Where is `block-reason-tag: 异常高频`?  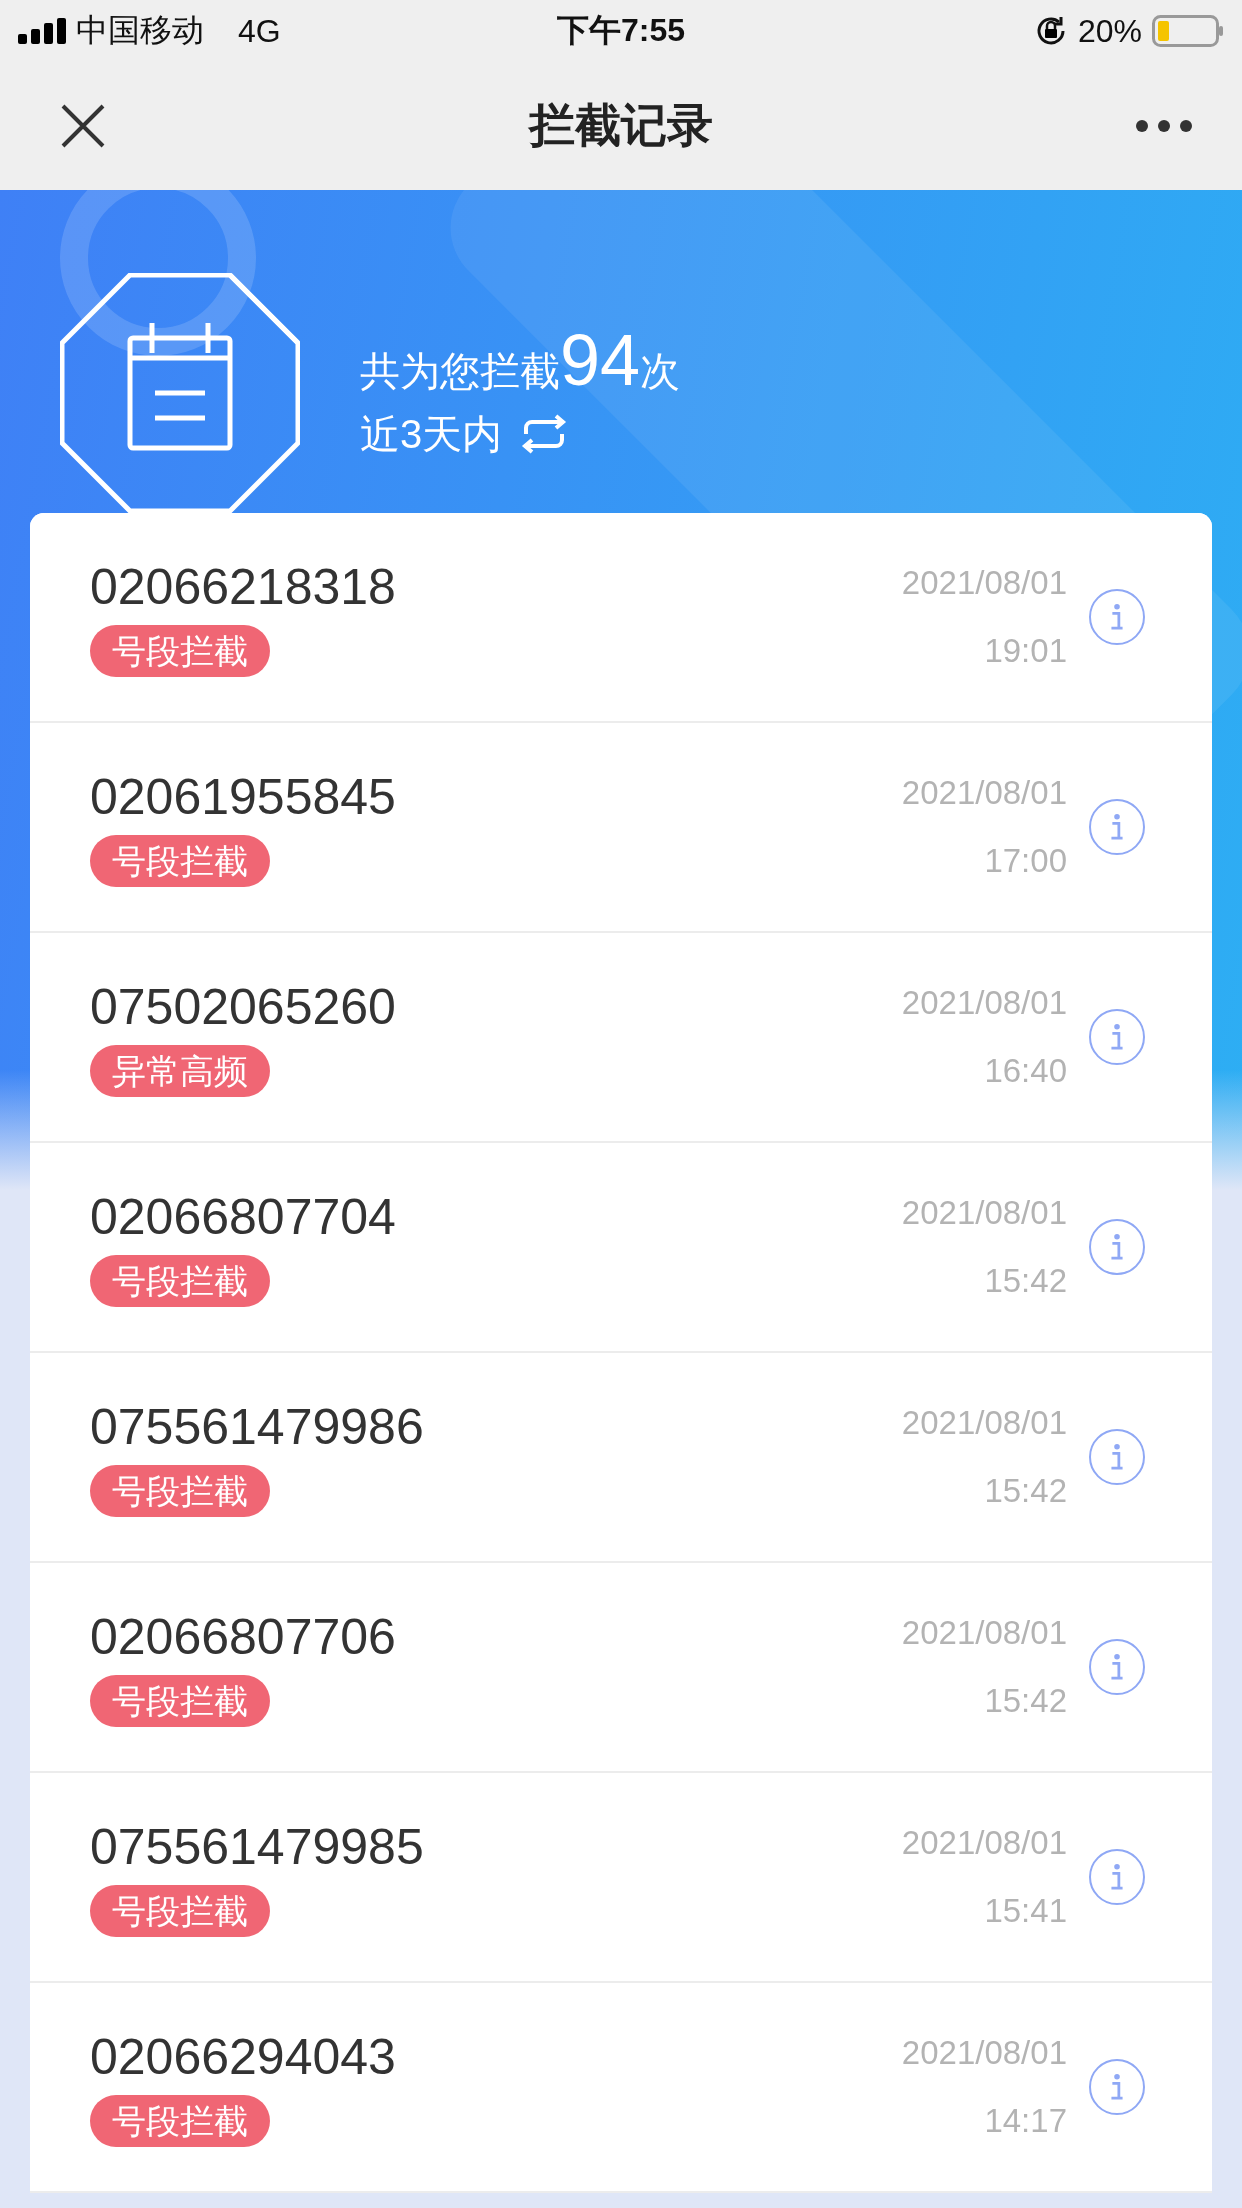
block-reason-tag: 异常高频 is located at coordinates (180, 1071).